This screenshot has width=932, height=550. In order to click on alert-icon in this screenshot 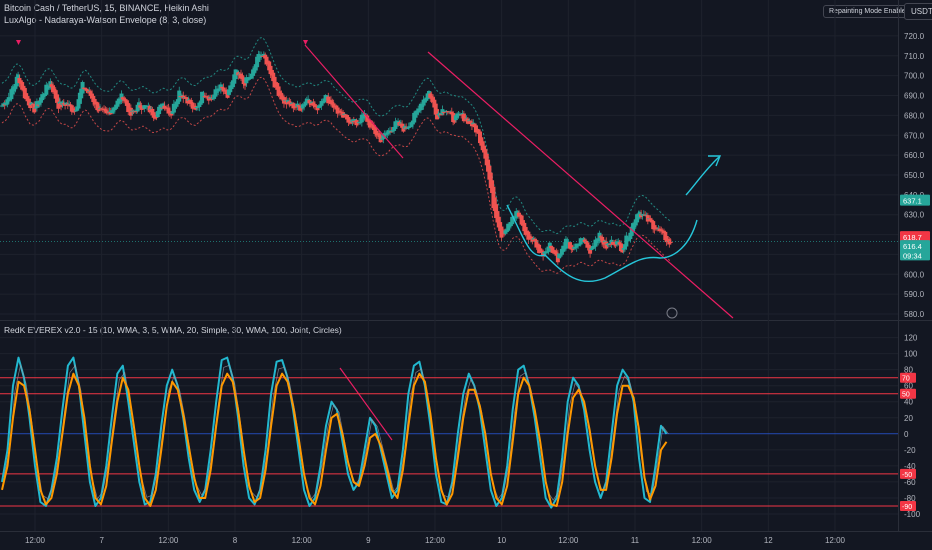, I will do `click(672, 313)`.